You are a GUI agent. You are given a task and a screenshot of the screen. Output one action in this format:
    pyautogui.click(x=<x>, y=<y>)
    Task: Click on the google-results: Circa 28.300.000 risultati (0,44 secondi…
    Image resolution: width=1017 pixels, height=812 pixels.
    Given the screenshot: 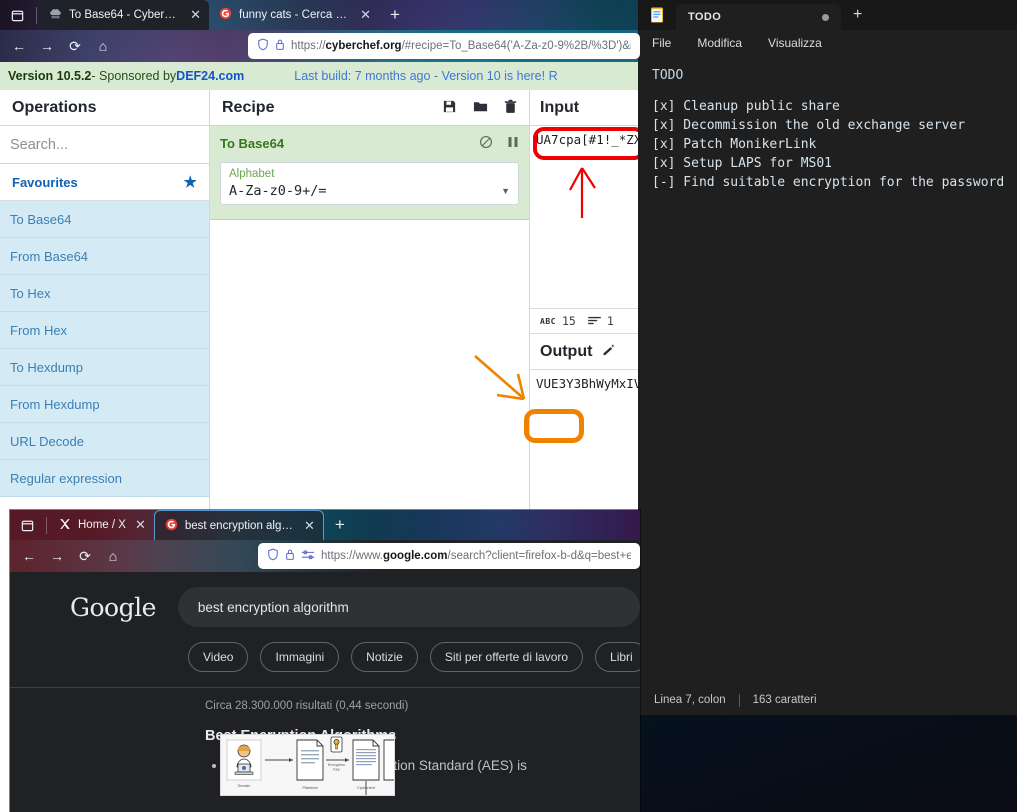 What is the action you would take?
    pyautogui.click(x=325, y=742)
    